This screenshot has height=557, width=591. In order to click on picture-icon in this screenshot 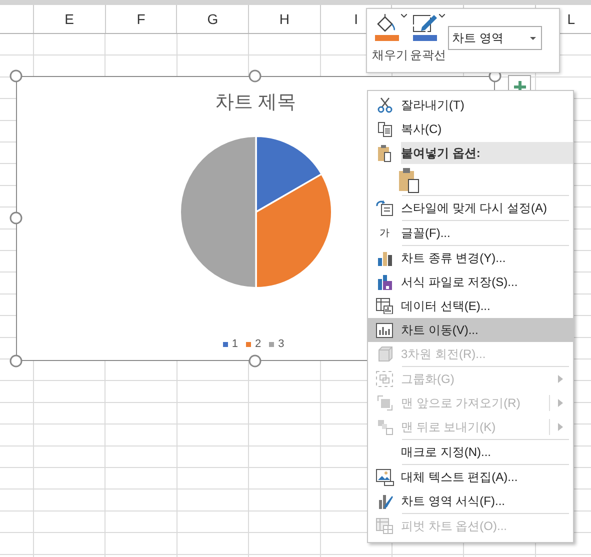, I will do `click(385, 477)`.